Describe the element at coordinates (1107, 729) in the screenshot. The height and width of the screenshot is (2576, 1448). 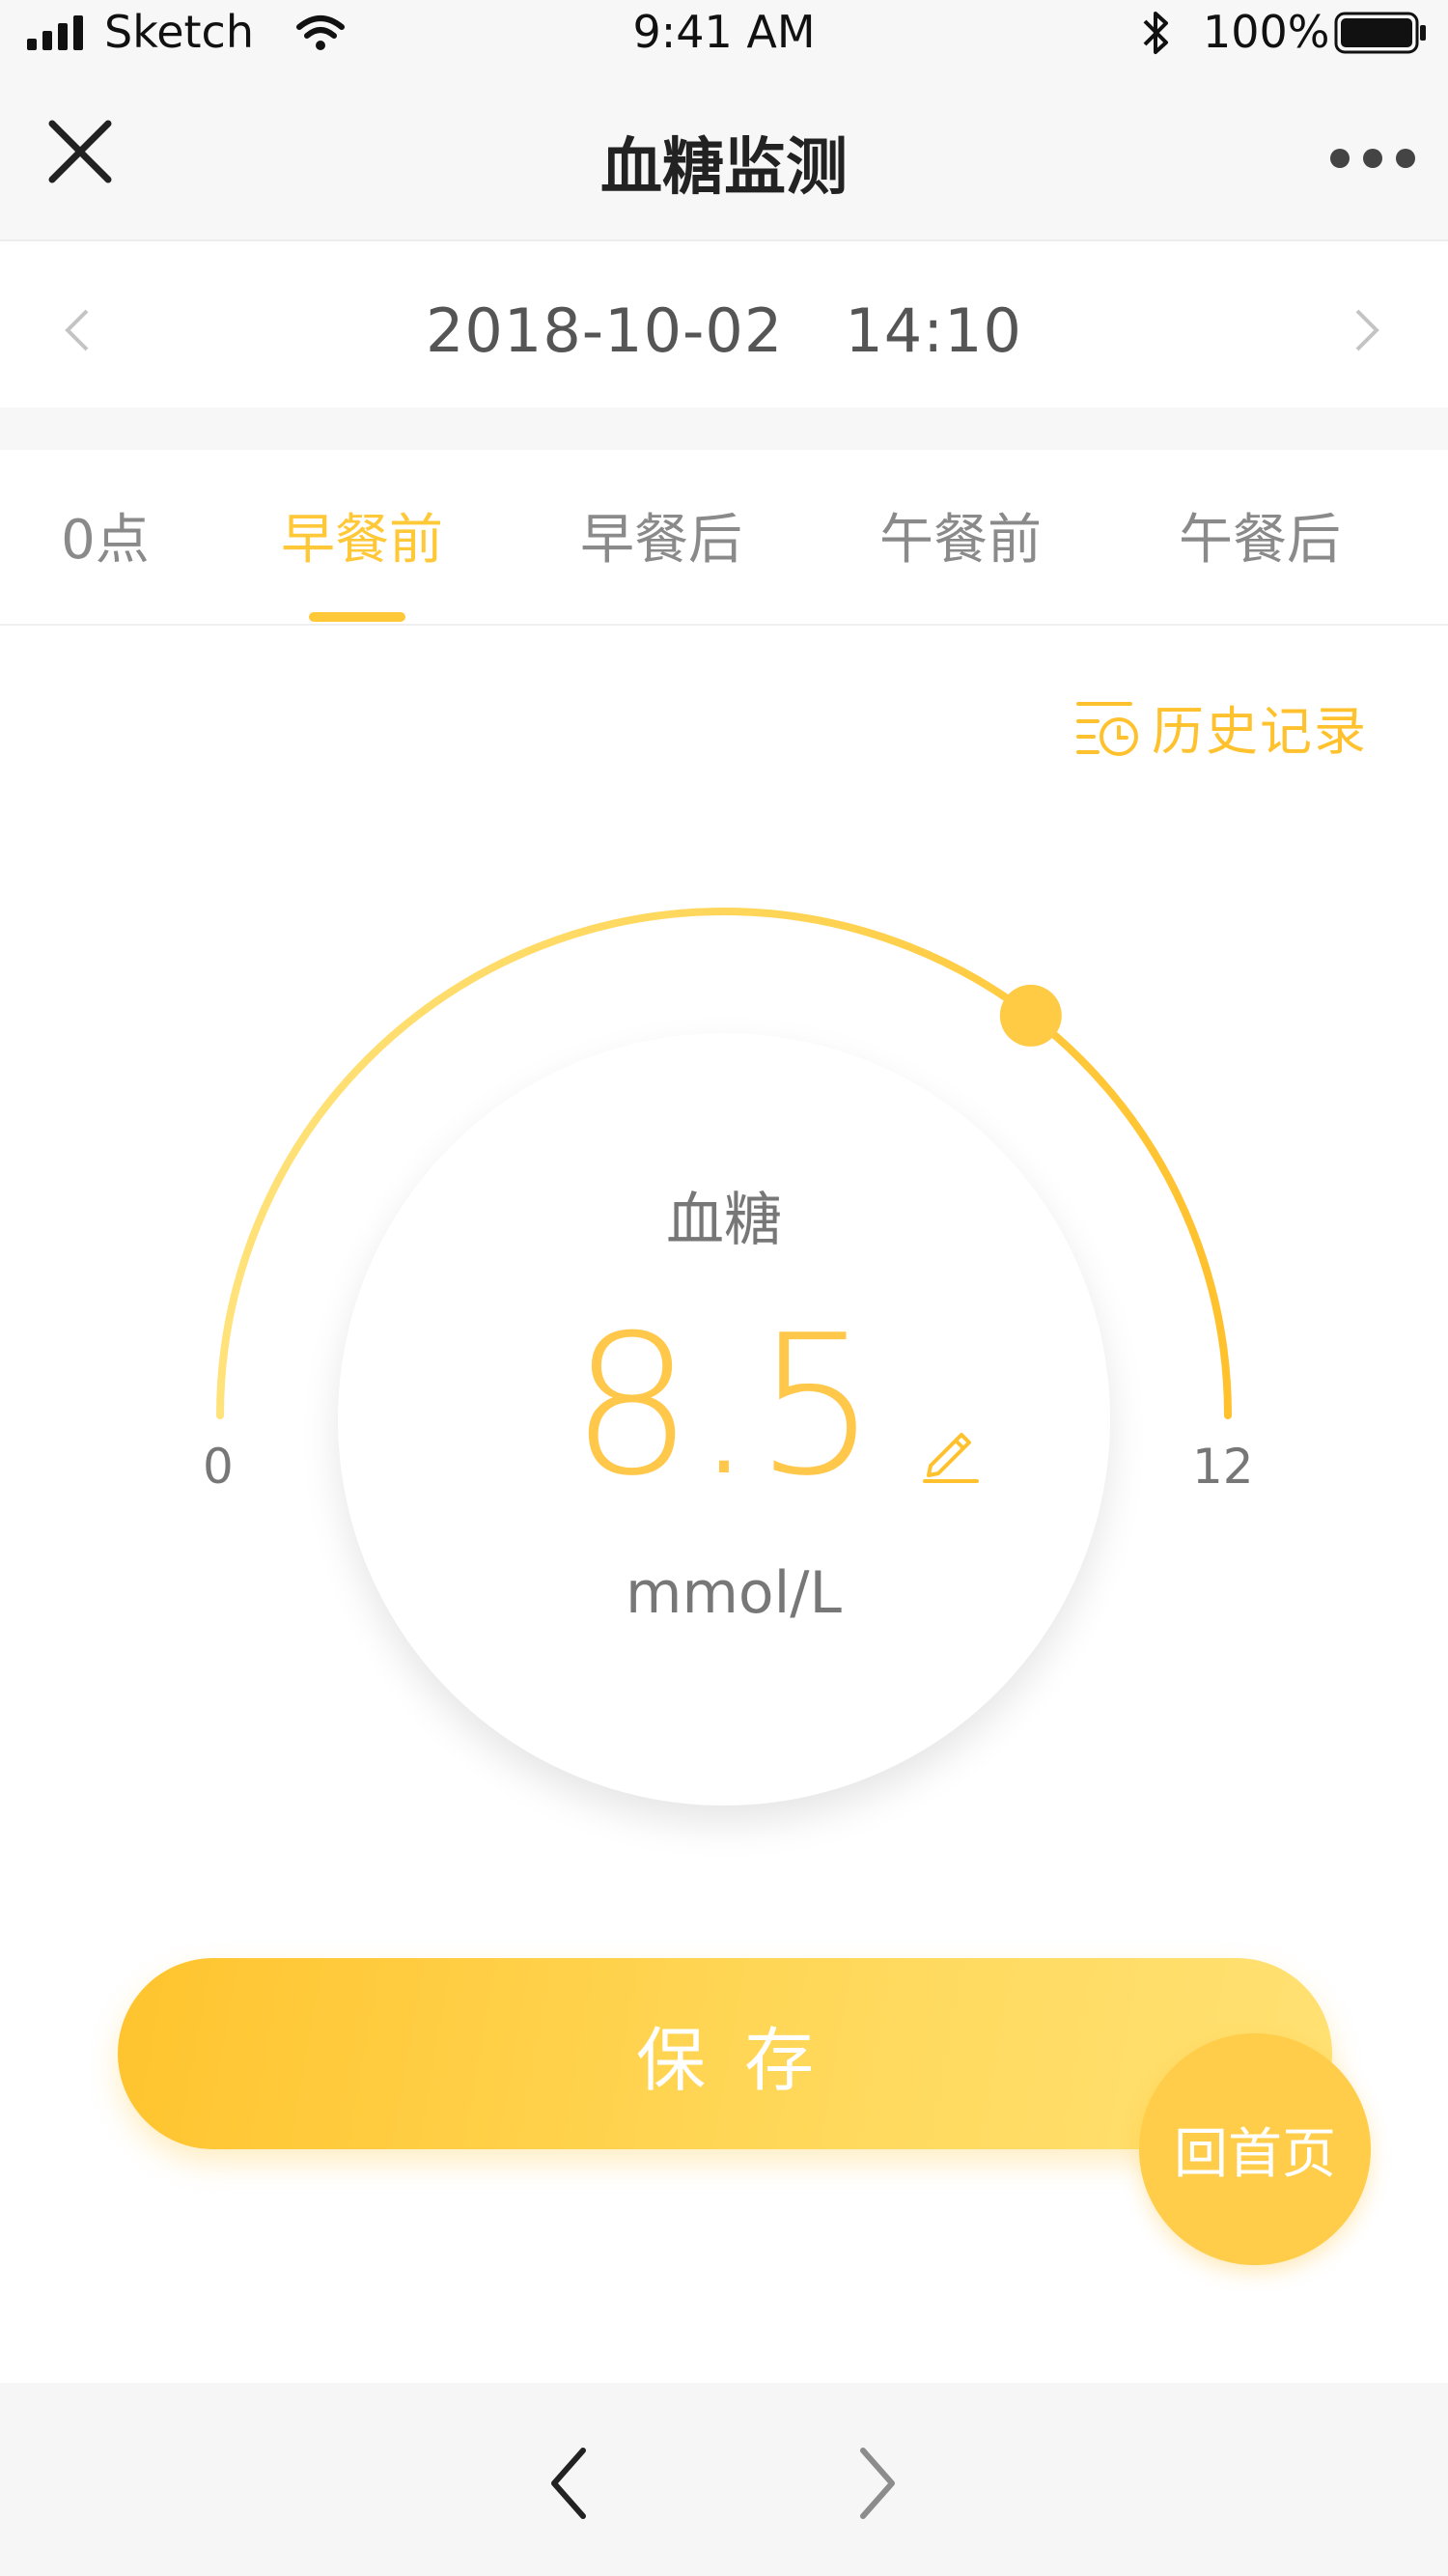
I see `history-clock-icon` at that location.